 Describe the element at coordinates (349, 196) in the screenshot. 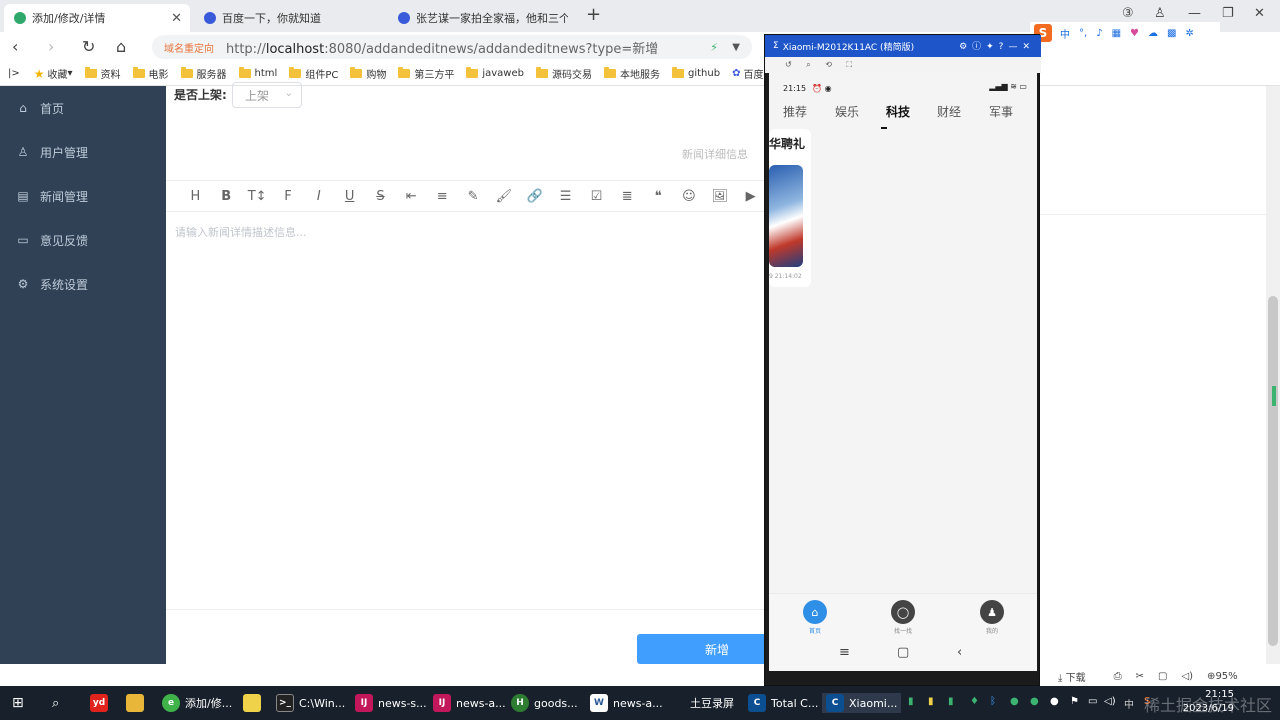

I see `underline-icon: U` at that location.